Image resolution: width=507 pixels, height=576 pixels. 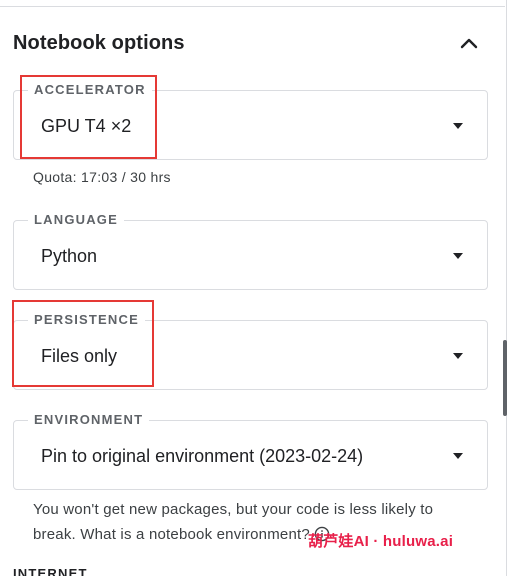 What do you see at coordinates (250, 120) in the screenshot?
I see `accelerator-select: ACCELERATOR GPU T4 ×2` at bounding box center [250, 120].